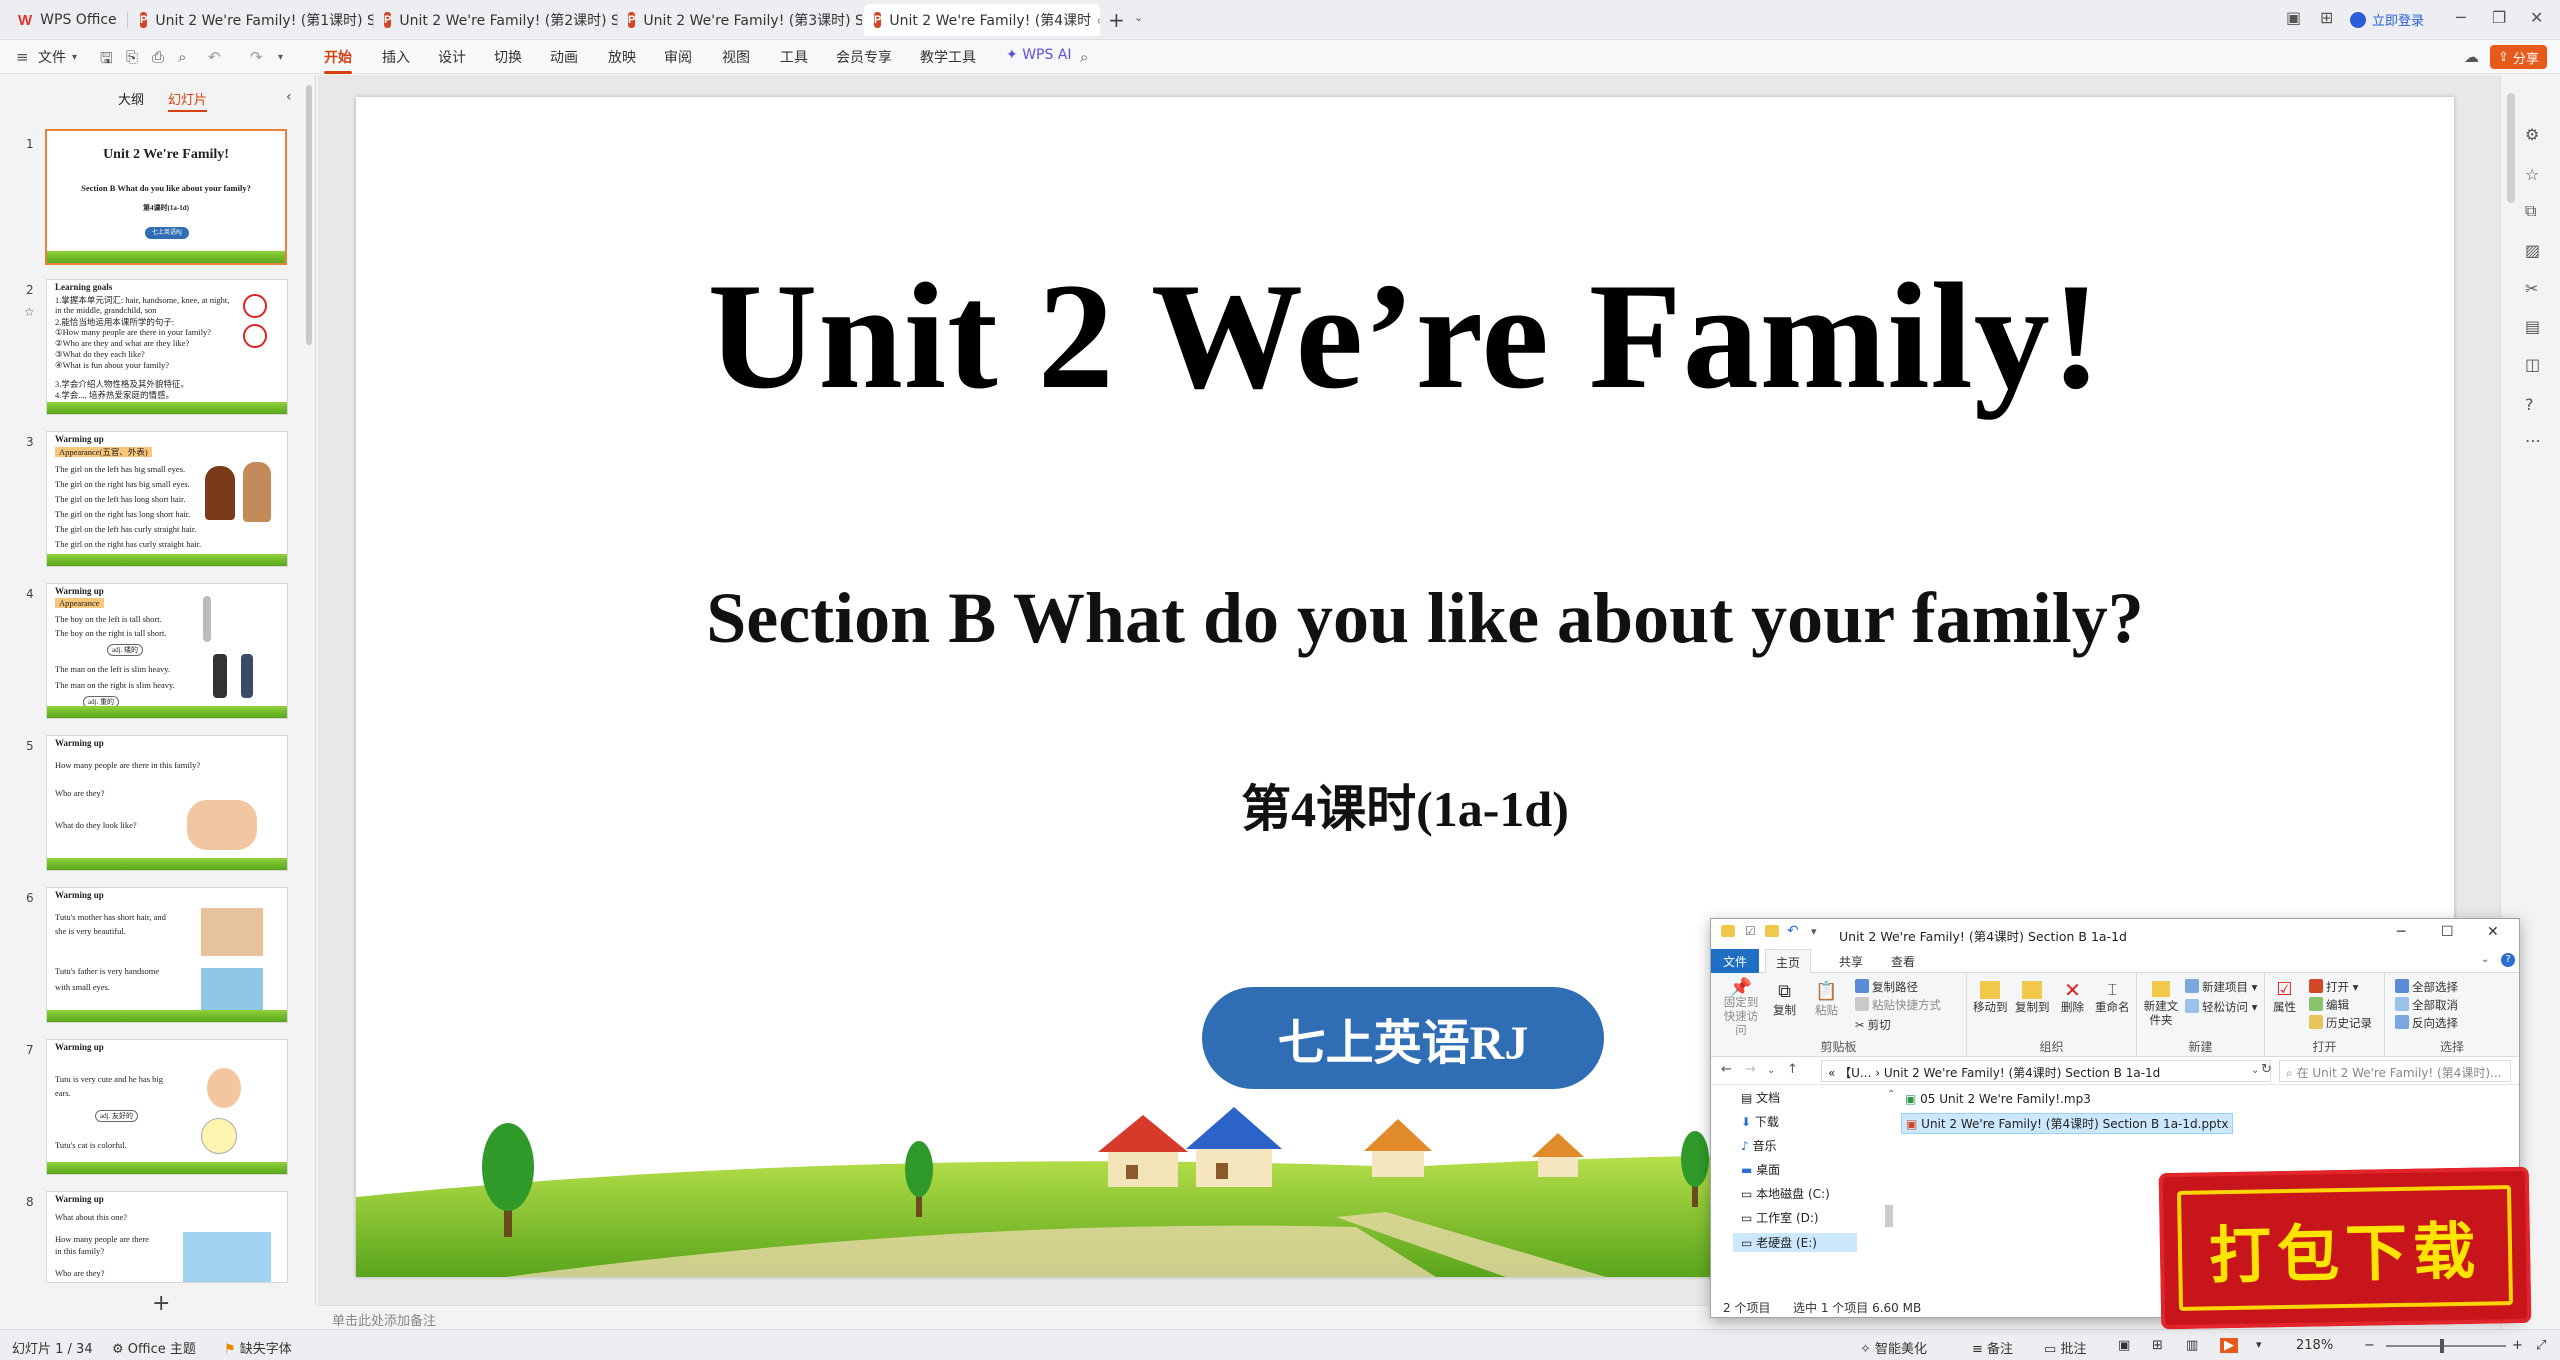 The image size is (2560, 1360). Describe the element at coordinates (22, 57) in the screenshot. I see `menu-icon: ≡` at that location.